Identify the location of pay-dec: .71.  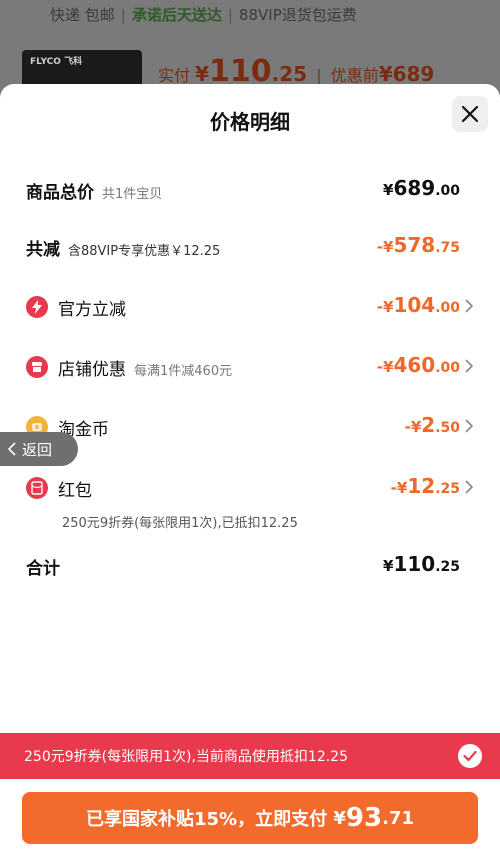
(398, 818).